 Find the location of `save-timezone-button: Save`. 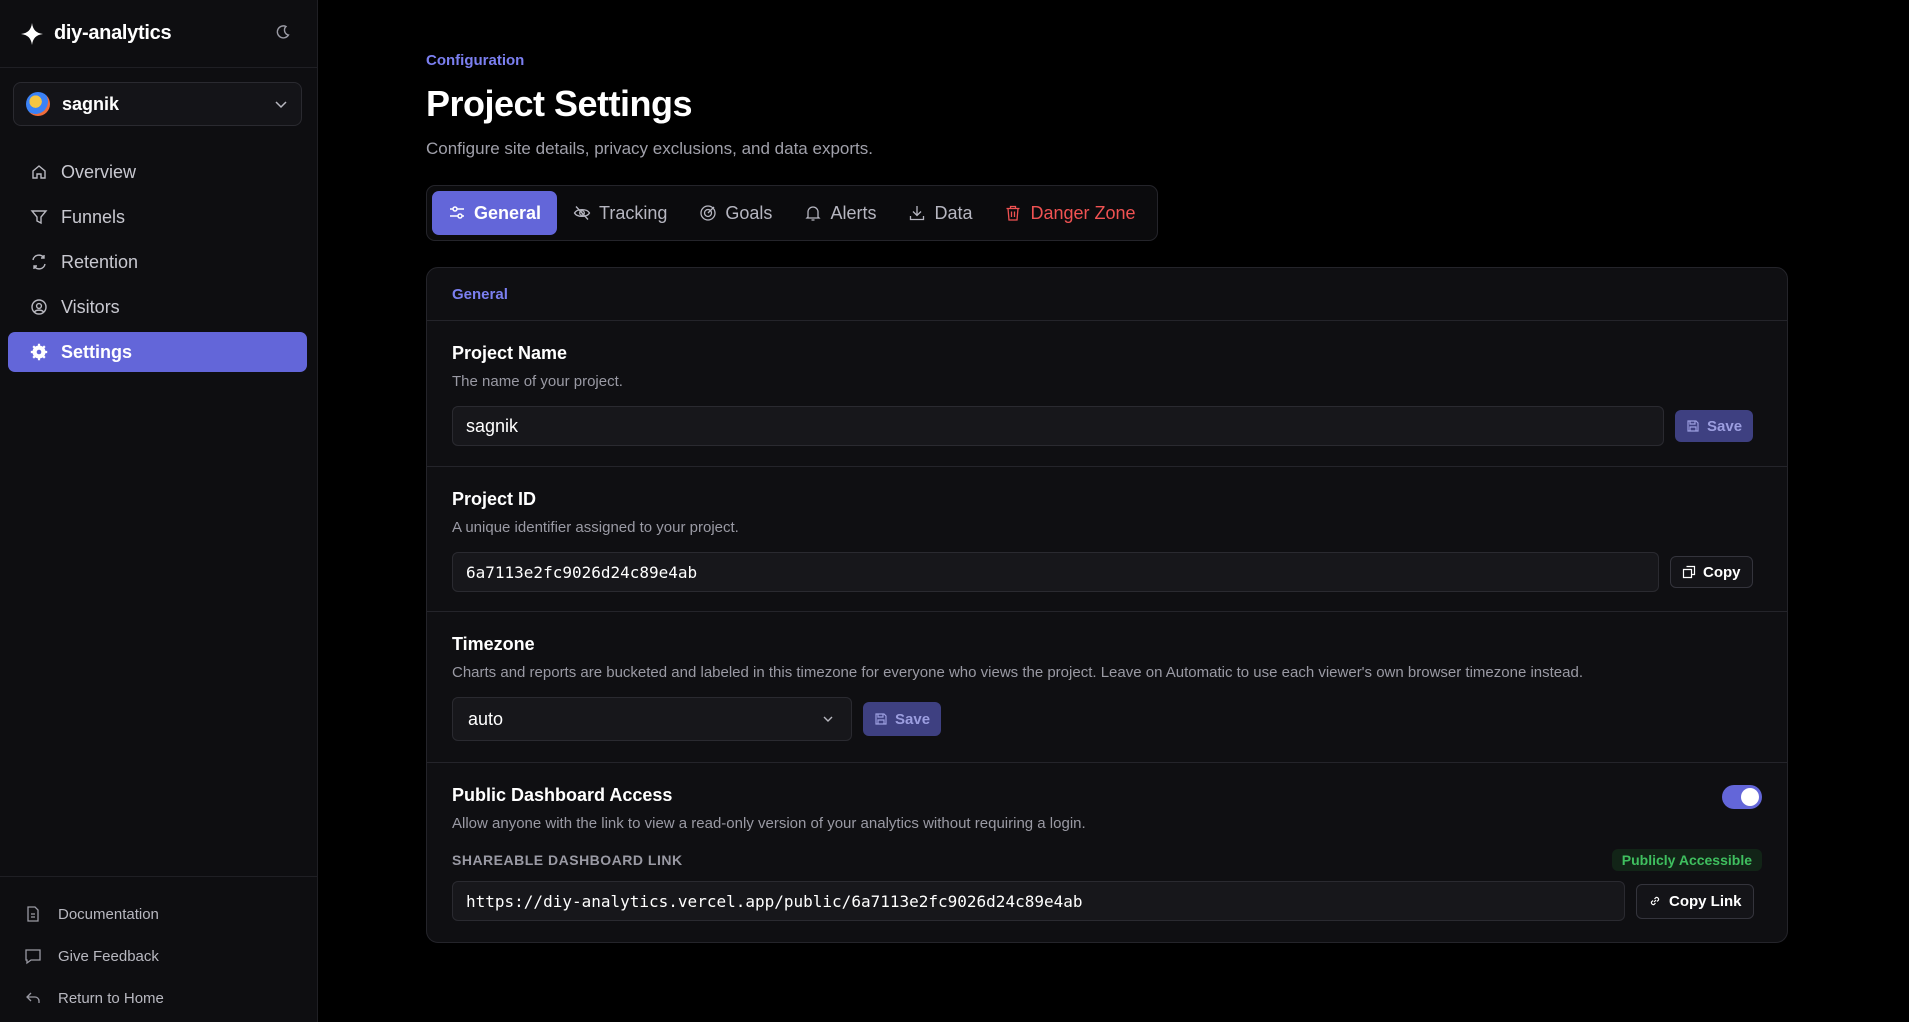

save-timezone-button: Save is located at coordinates (902, 719).